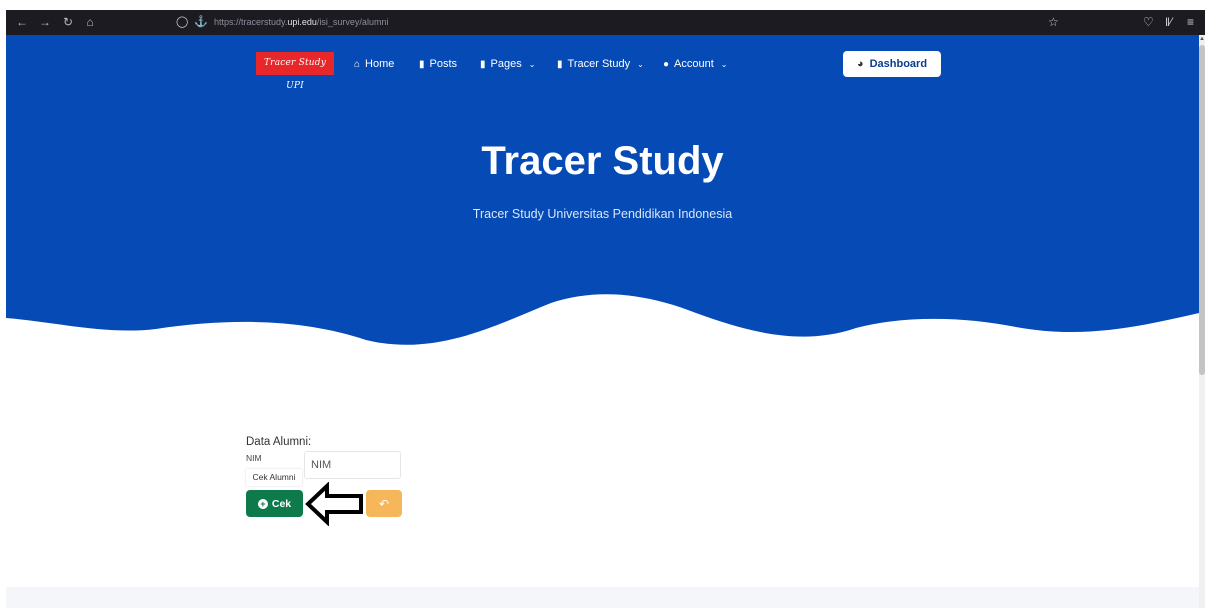  I want to click on url-path: /isi_survey/alumni, so click(352, 22).